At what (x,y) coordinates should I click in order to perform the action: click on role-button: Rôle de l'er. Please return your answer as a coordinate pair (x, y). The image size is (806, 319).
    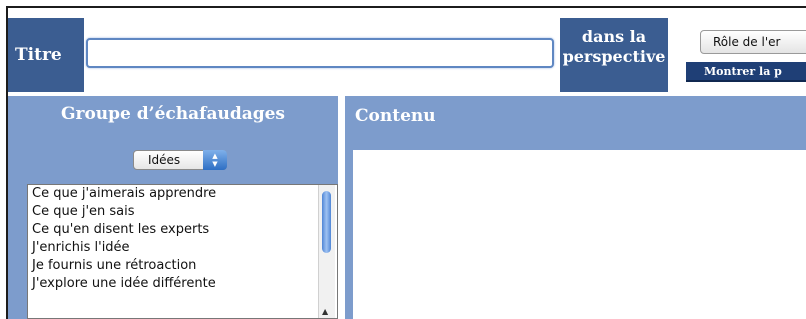
    Looking at the image, I should click on (753, 42).